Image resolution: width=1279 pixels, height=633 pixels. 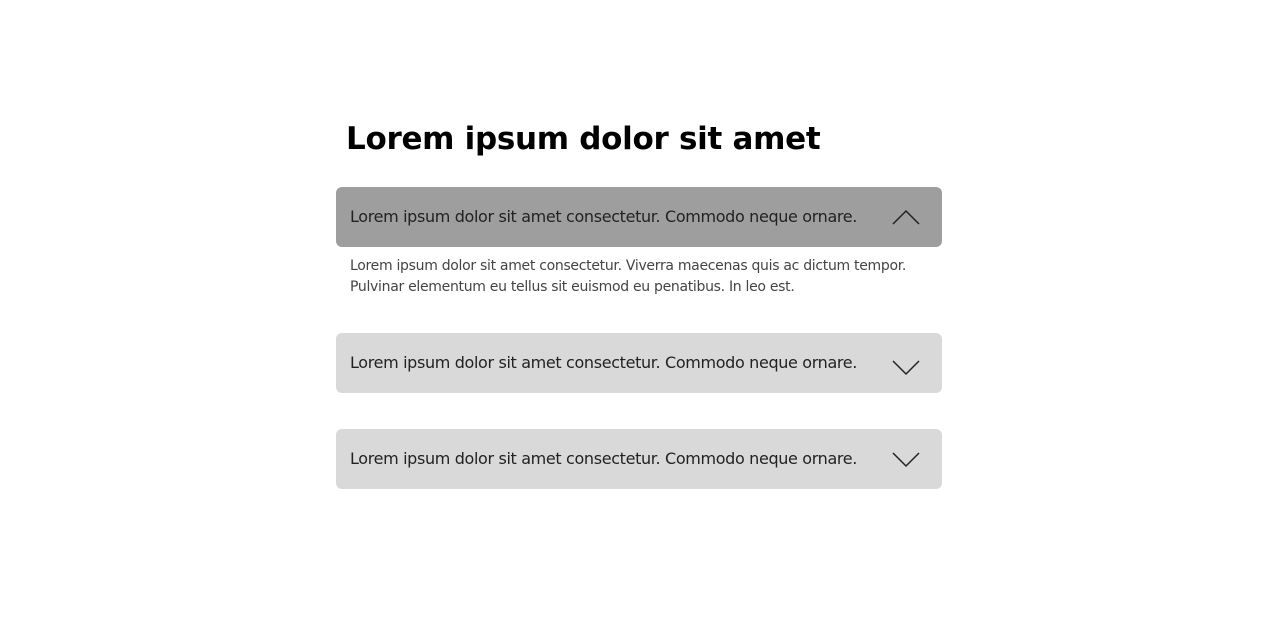 What do you see at coordinates (906, 217) in the screenshot?
I see `chevron-up-icon` at bounding box center [906, 217].